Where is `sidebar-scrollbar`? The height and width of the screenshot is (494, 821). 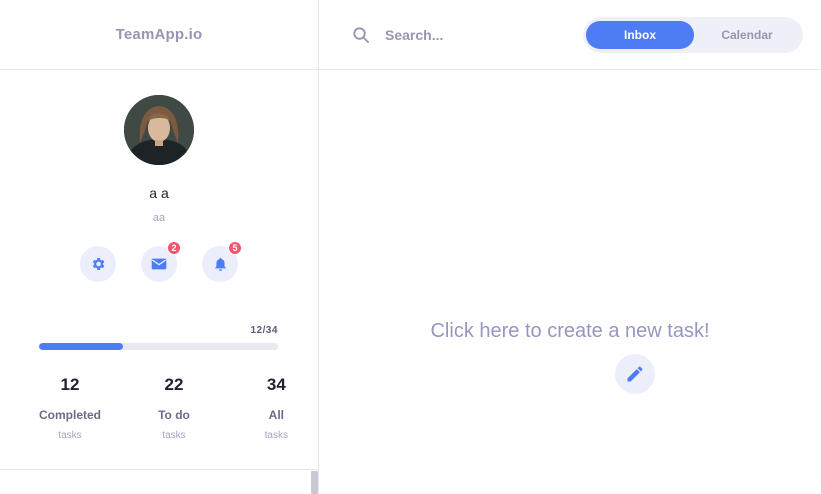
sidebar-scrollbar is located at coordinates (314, 482).